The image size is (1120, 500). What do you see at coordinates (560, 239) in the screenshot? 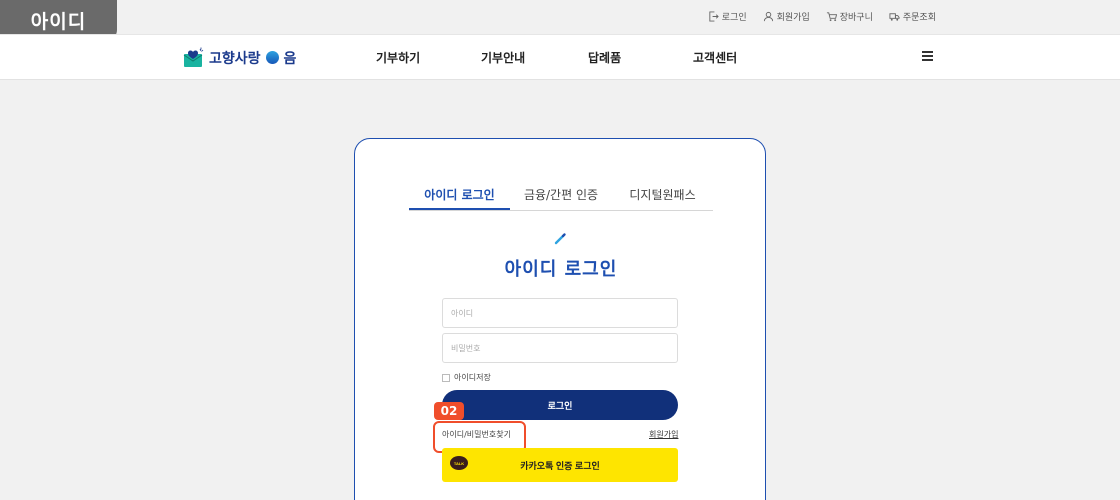
I see `pencil-icon` at bounding box center [560, 239].